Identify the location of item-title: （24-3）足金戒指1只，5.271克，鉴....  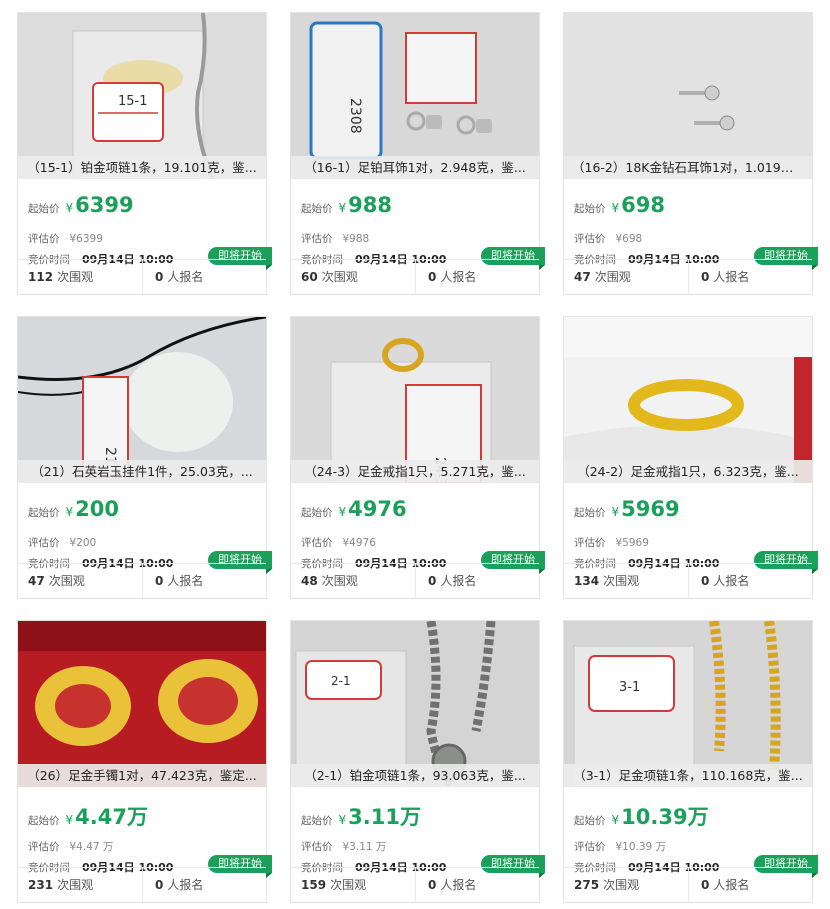
(415, 471).